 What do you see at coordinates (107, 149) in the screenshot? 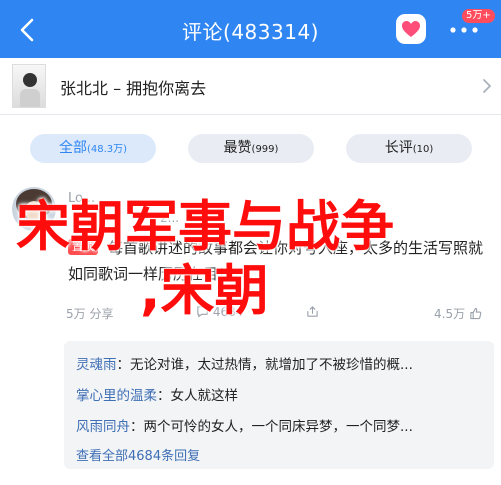
I see `tab-all-count: (48.3万)` at bounding box center [107, 149].